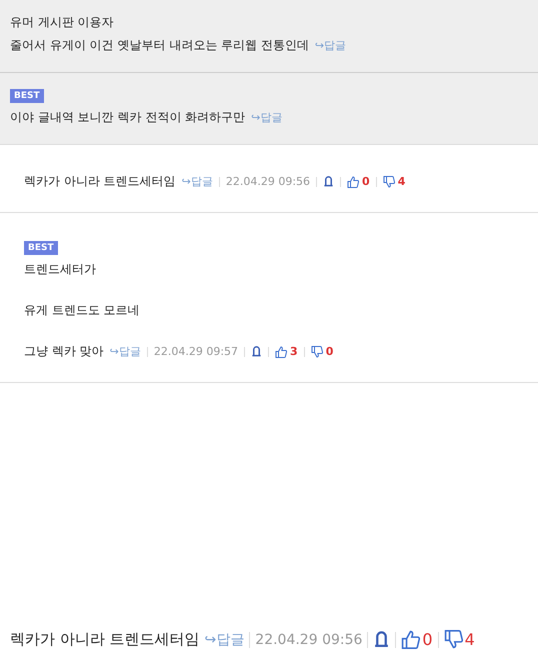  Describe the element at coordinates (62, 22) in the screenshot. I see `comment-text: 유머 게시판 이용자` at that location.